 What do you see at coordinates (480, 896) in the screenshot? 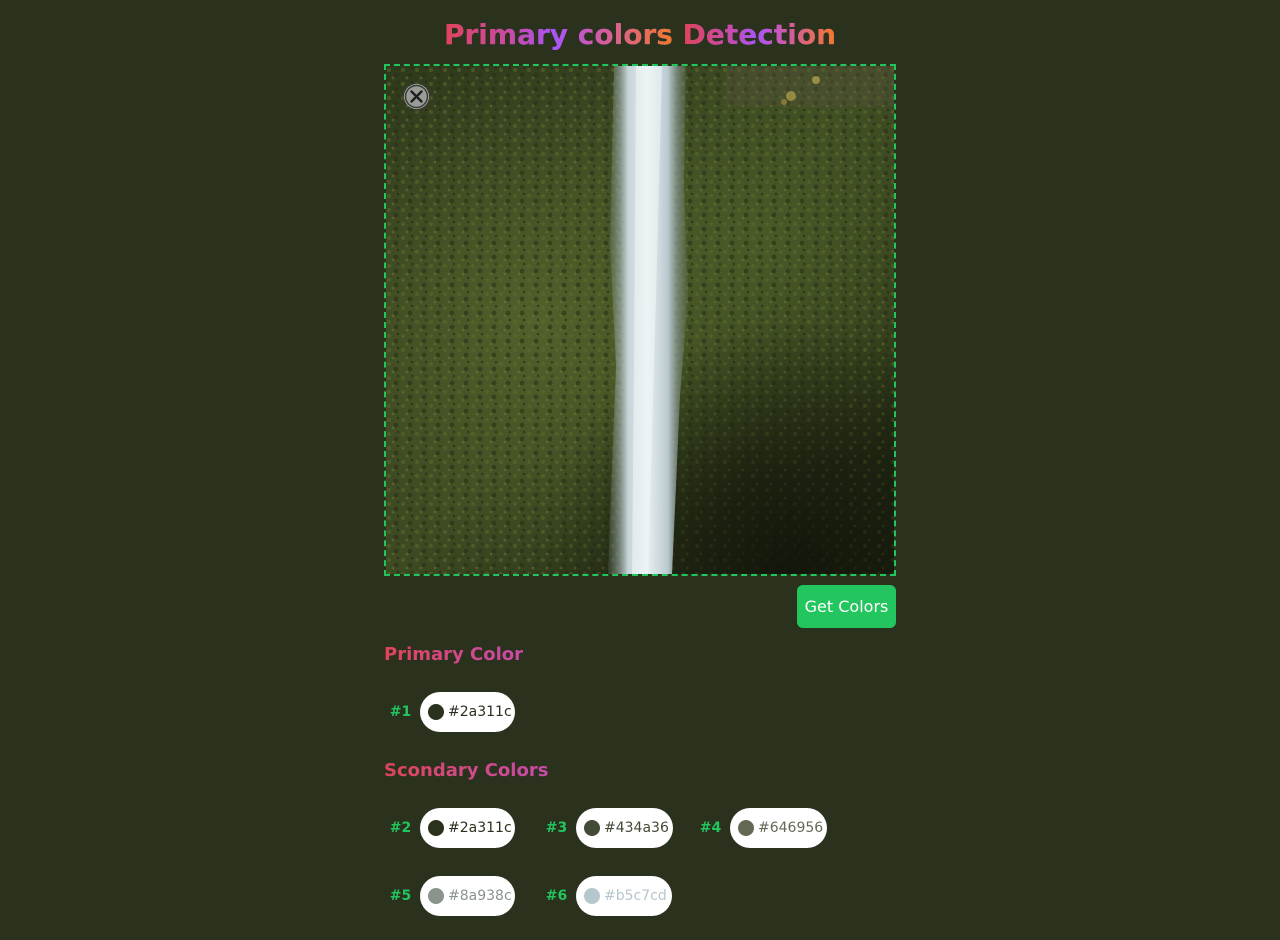
I see `hex-value: #8a938c` at bounding box center [480, 896].